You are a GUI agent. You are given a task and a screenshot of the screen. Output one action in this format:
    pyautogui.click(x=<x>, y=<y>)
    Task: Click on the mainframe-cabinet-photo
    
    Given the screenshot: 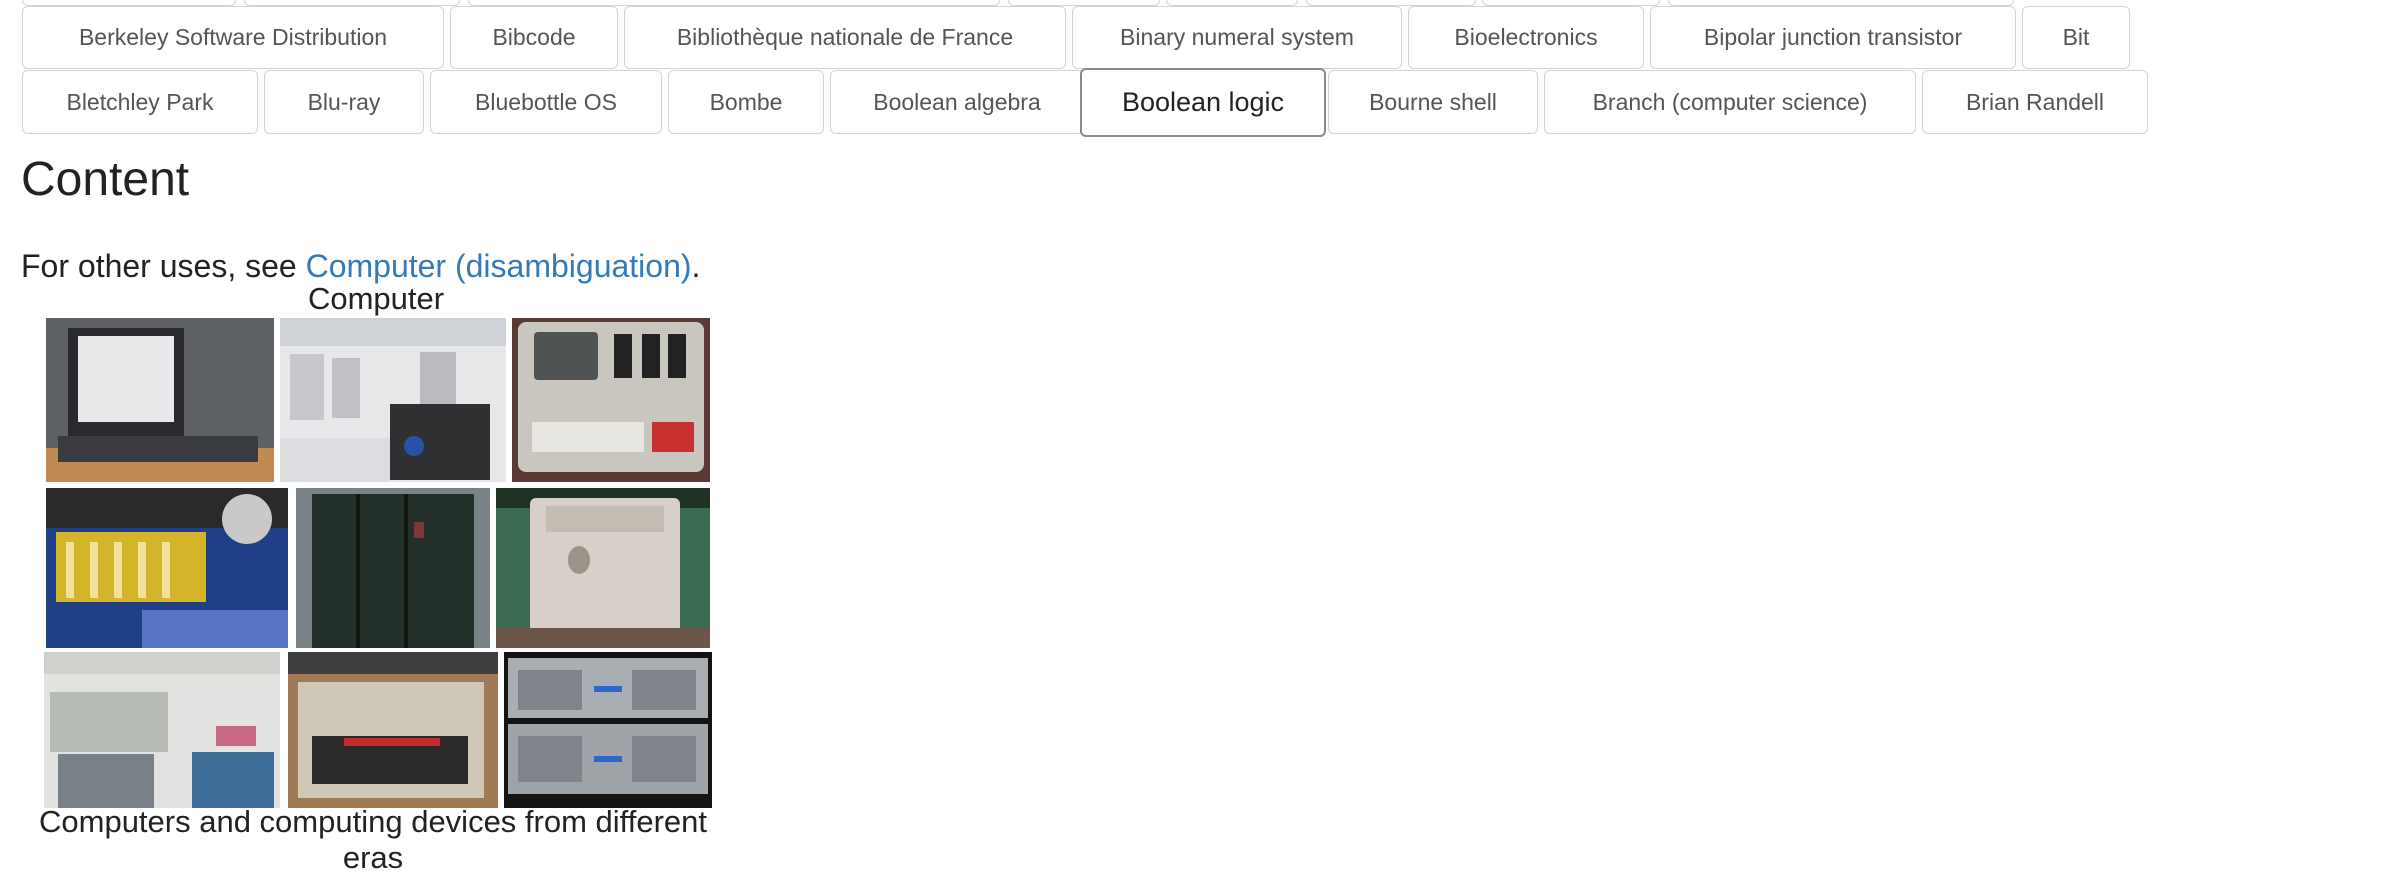 What is the action you would take?
    pyautogui.click(x=393, y=568)
    